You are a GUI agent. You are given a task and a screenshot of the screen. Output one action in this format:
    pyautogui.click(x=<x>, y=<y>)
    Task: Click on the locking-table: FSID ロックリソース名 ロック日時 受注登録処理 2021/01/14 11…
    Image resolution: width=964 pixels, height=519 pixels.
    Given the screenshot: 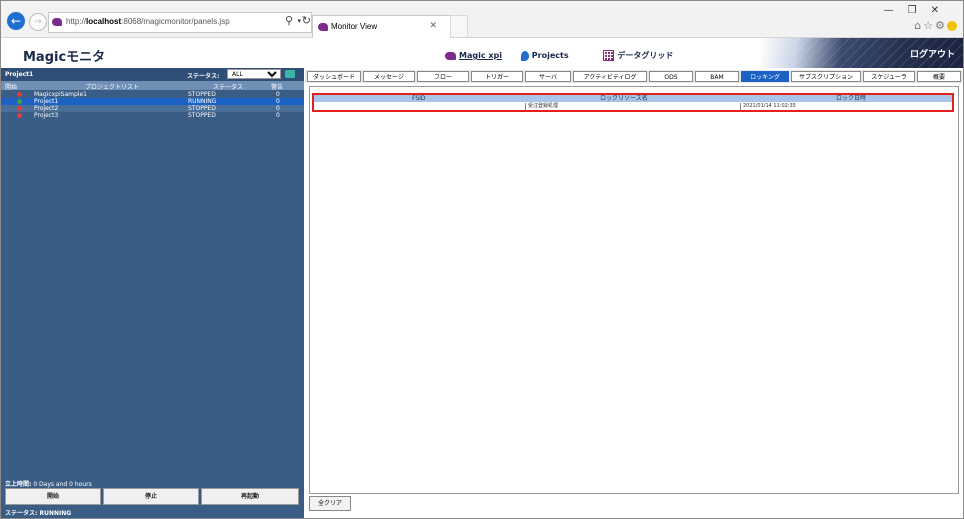 What is the action you would take?
    pyautogui.click(x=633, y=102)
    